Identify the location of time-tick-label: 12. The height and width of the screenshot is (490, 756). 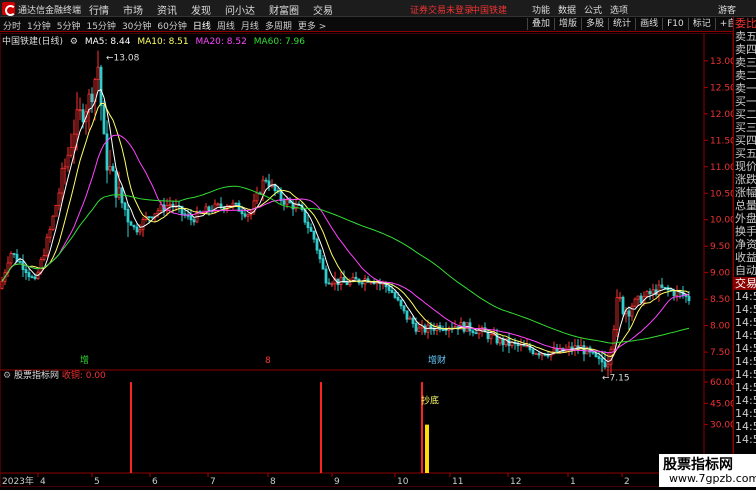
(515, 482).